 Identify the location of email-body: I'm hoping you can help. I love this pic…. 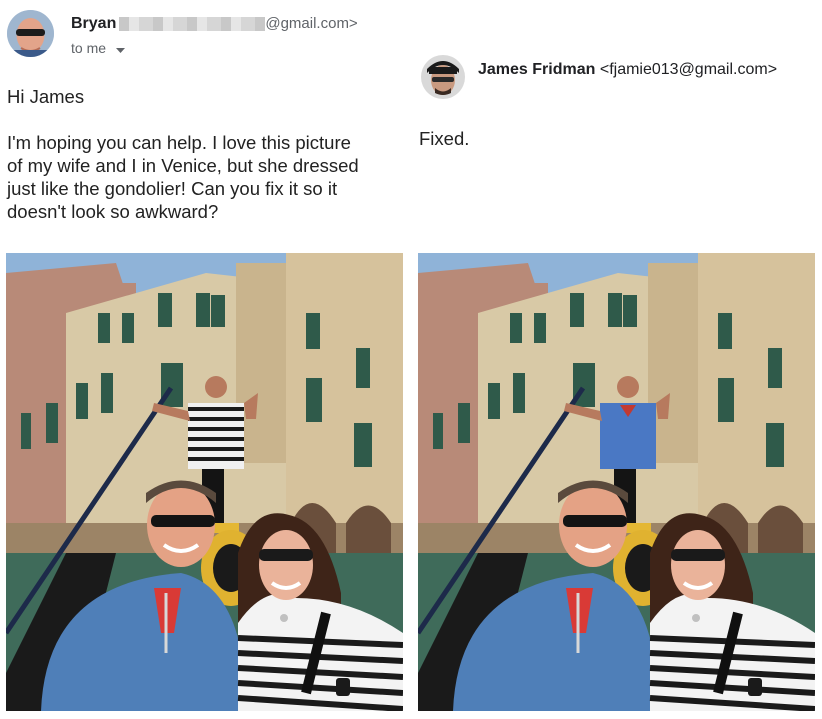
(204, 177).